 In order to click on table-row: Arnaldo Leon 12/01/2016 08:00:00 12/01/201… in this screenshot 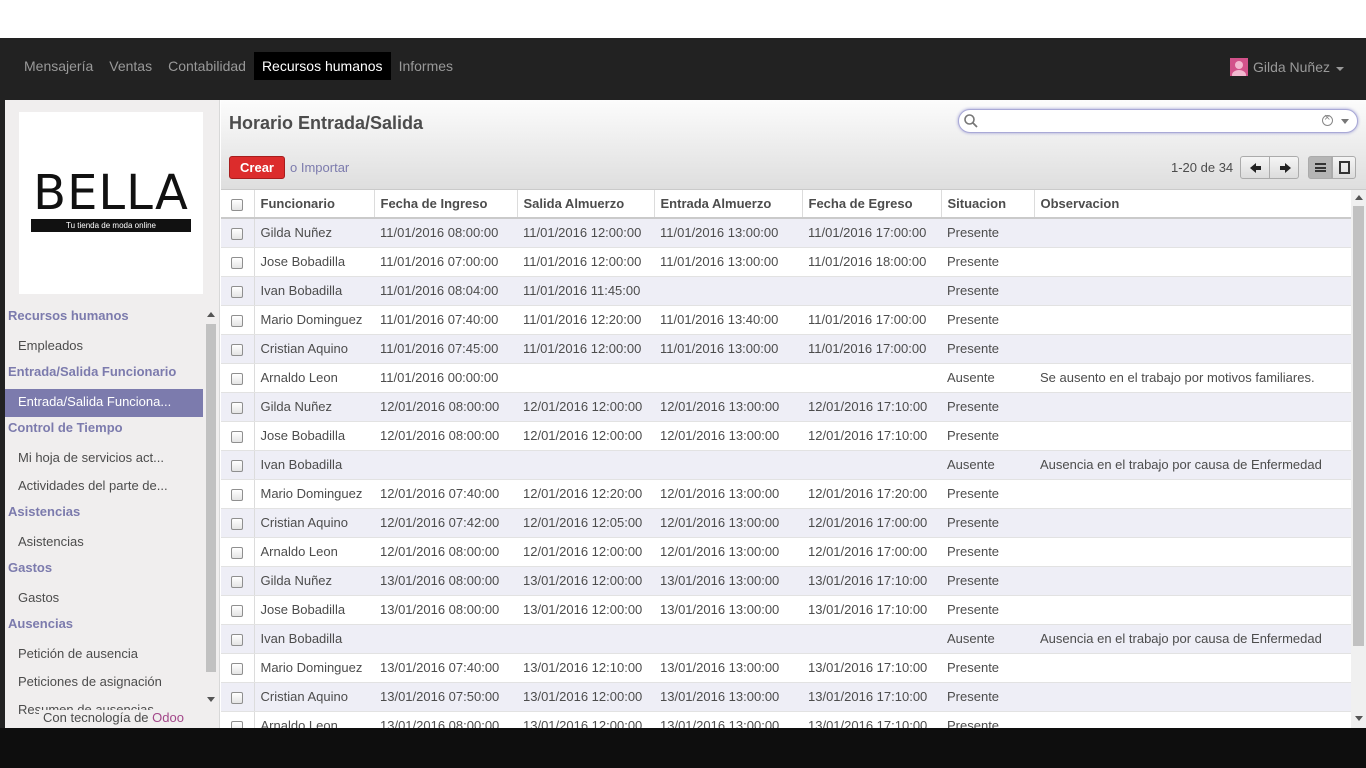, I will do `click(786, 552)`.